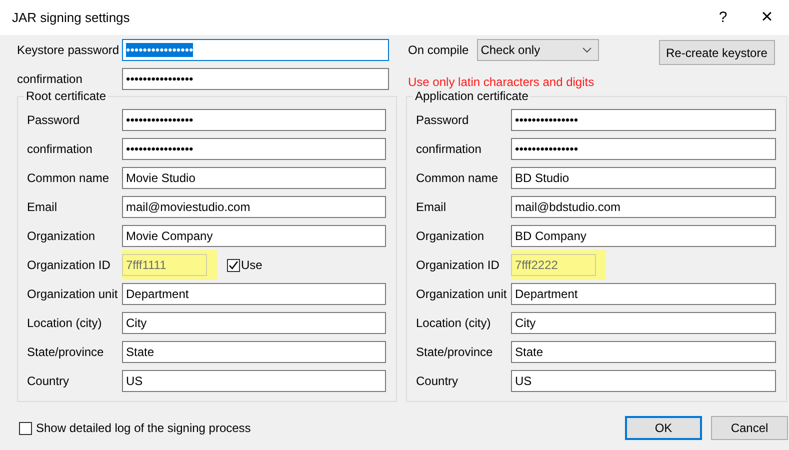  What do you see at coordinates (254, 207) in the screenshot?
I see `input-field: mail@moviestudio.com` at bounding box center [254, 207].